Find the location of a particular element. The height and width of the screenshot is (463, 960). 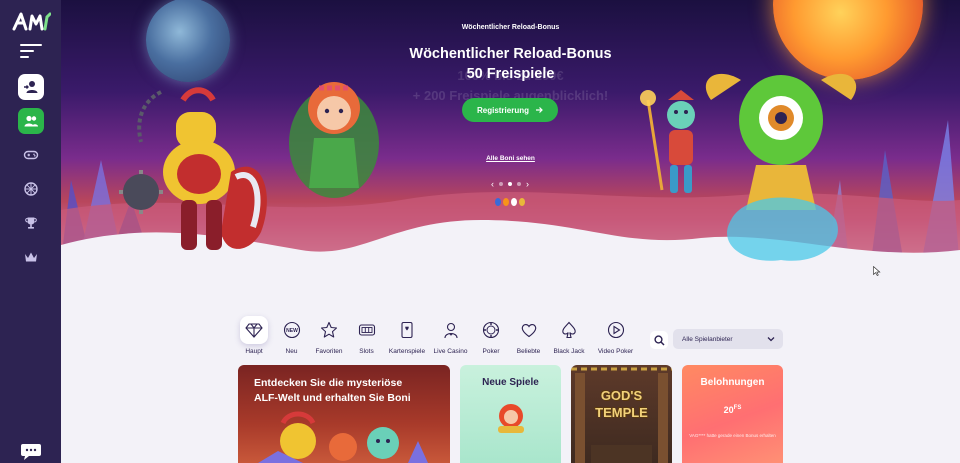

hero-title-line1: Wöchentlicher Reload-Bonus is located at coordinates (510, 54).